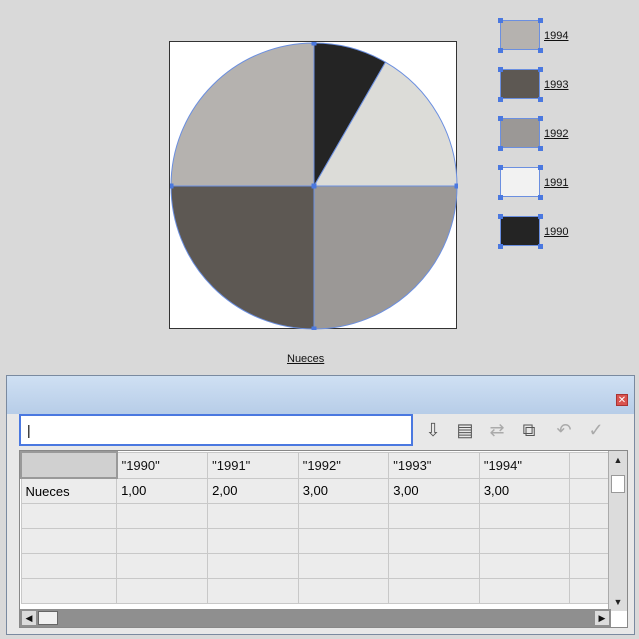 This screenshot has height=639, width=639. I want to click on legend-item-1991: 1991, so click(559, 184).